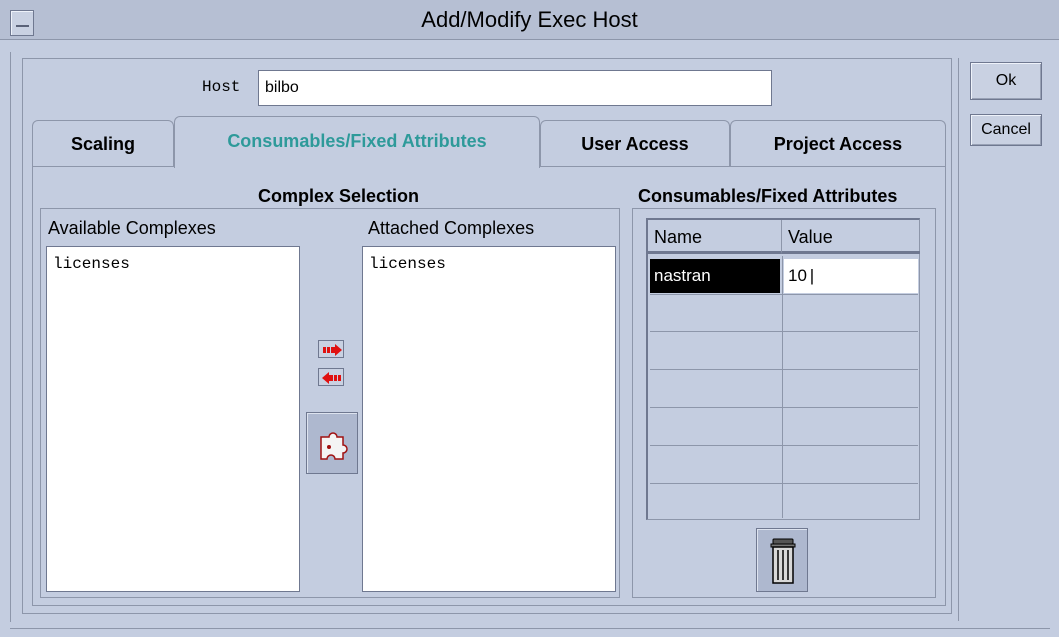 Image resolution: width=1059 pixels, height=637 pixels. I want to click on frame-left-edge, so click(14, 337).